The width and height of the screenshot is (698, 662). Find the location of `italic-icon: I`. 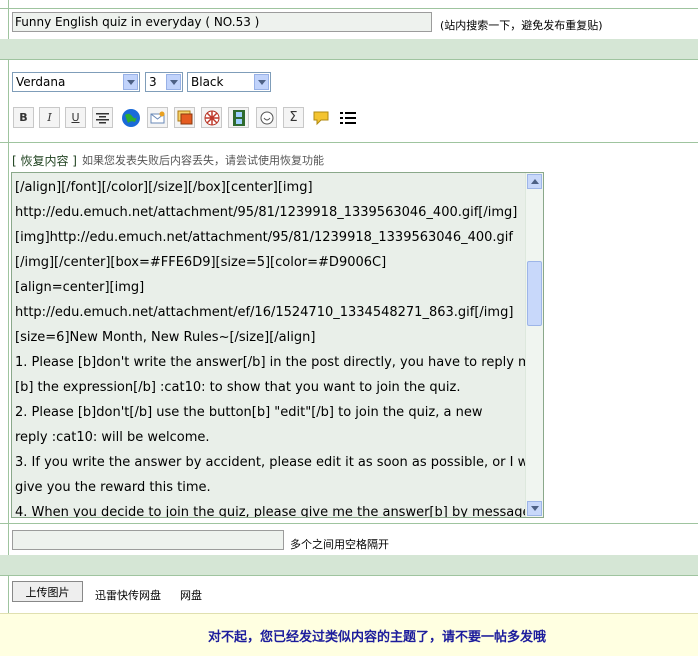

italic-icon: I is located at coordinates (49, 117).